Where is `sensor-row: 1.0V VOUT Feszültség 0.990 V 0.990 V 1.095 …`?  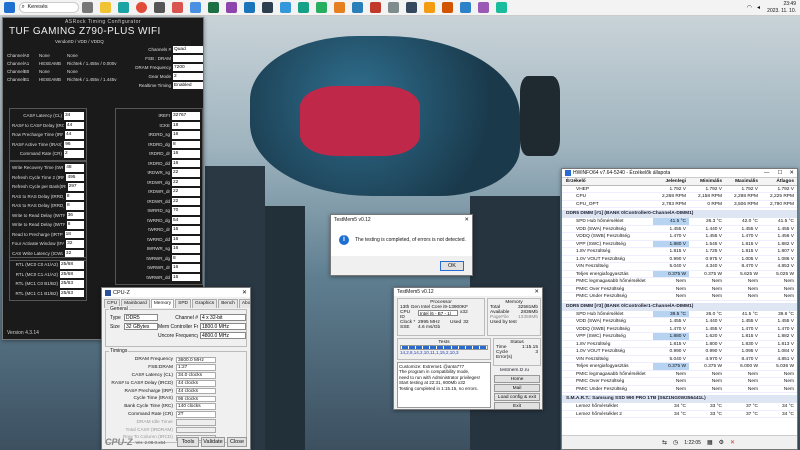 sensor-row: 1.0V VOUT Feszültség 0.990 V 0.990 V 1.095 … is located at coordinates (679, 352).